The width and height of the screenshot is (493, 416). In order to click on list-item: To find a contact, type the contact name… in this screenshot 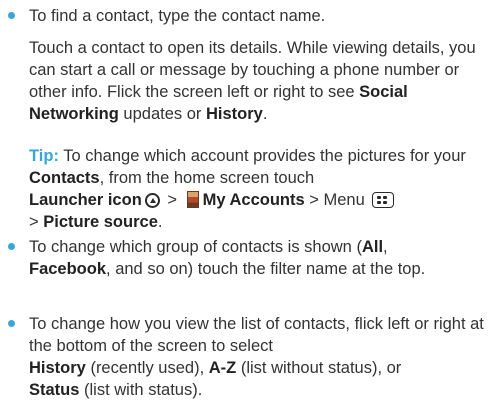, I will do `click(247, 16)`.